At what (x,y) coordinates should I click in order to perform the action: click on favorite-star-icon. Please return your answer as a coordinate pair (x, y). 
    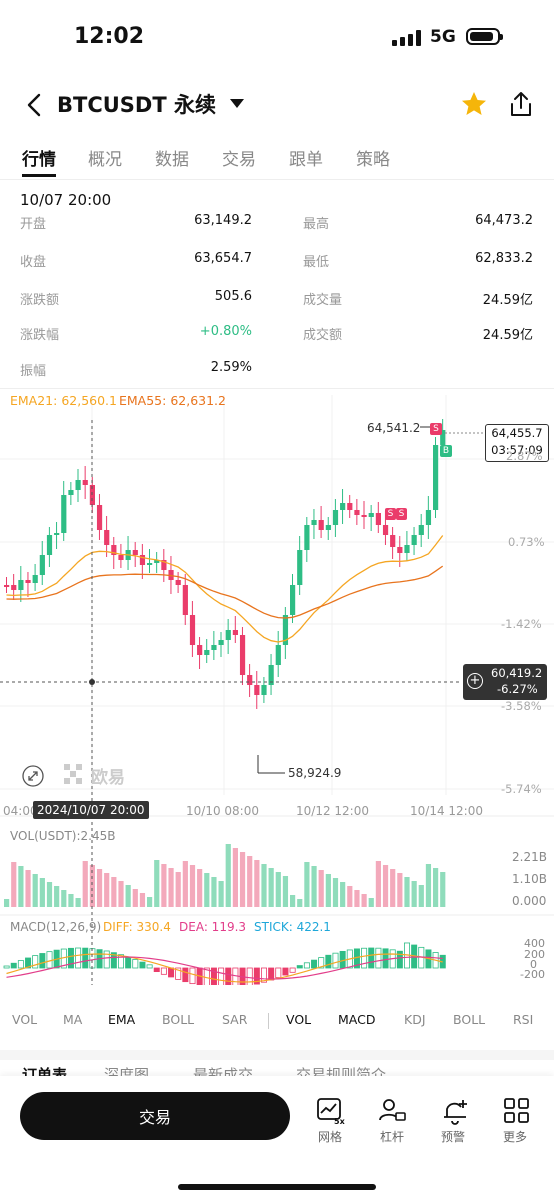
    Looking at the image, I should click on (474, 104).